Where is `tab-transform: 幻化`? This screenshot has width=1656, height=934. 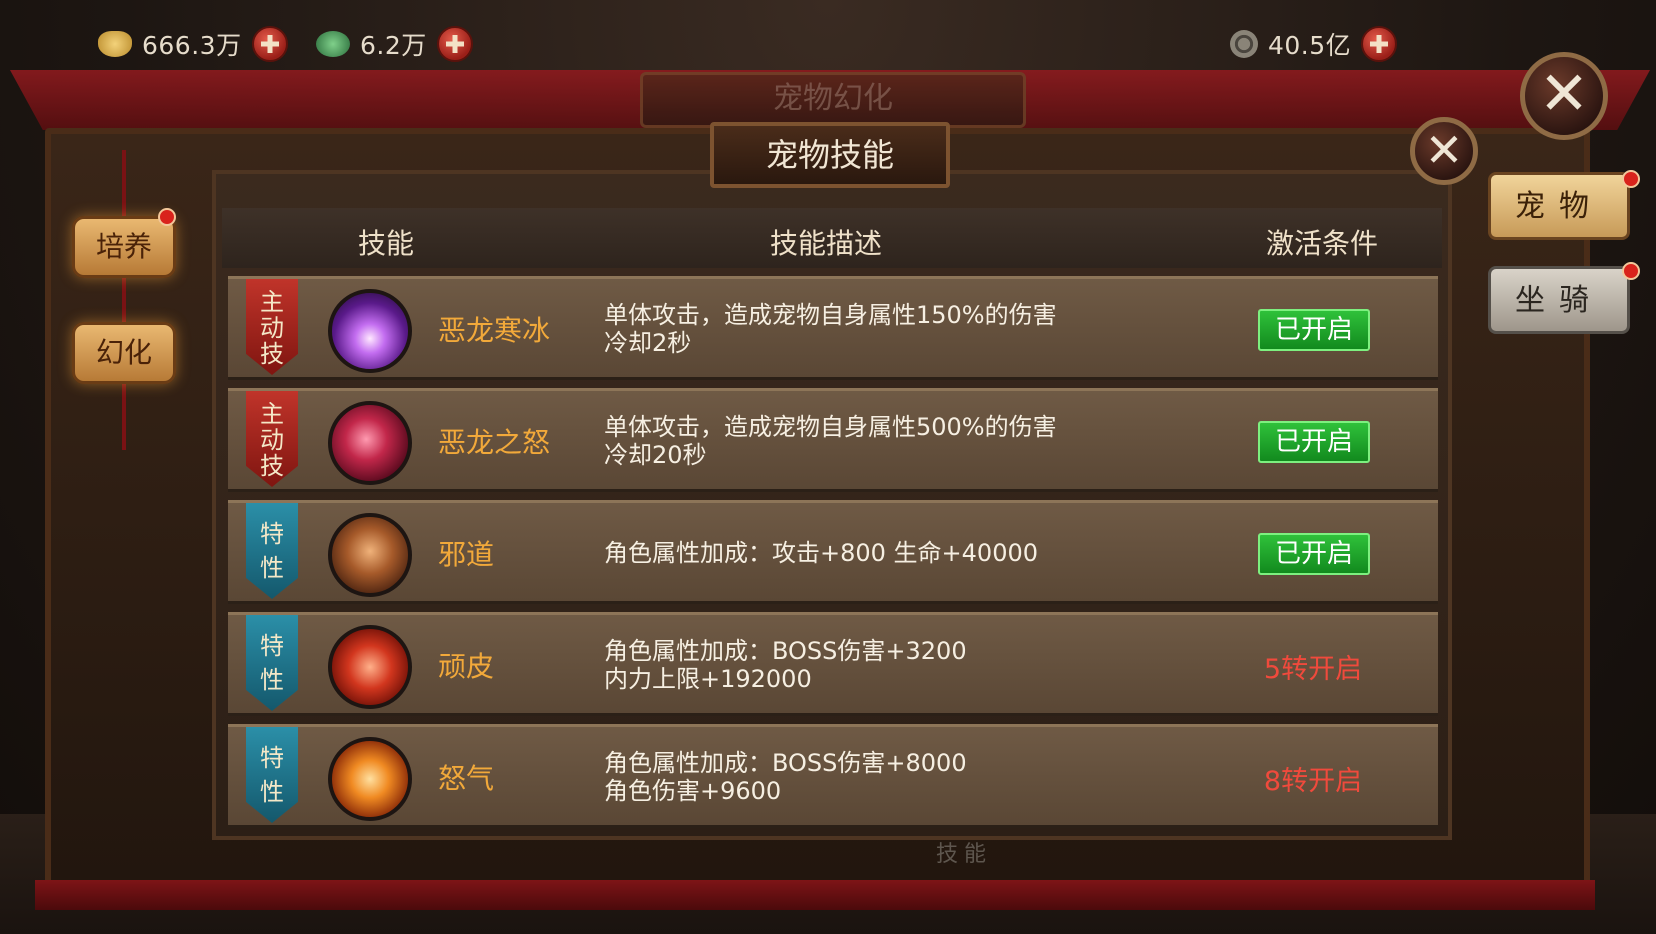
tab-transform: 幻化 is located at coordinates (124, 353).